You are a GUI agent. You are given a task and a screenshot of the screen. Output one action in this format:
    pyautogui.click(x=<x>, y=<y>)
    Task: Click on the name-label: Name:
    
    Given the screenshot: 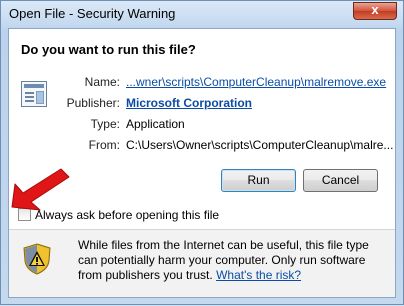 What is the action you would take?
    pyautogui.click(x=102, y=82)
    